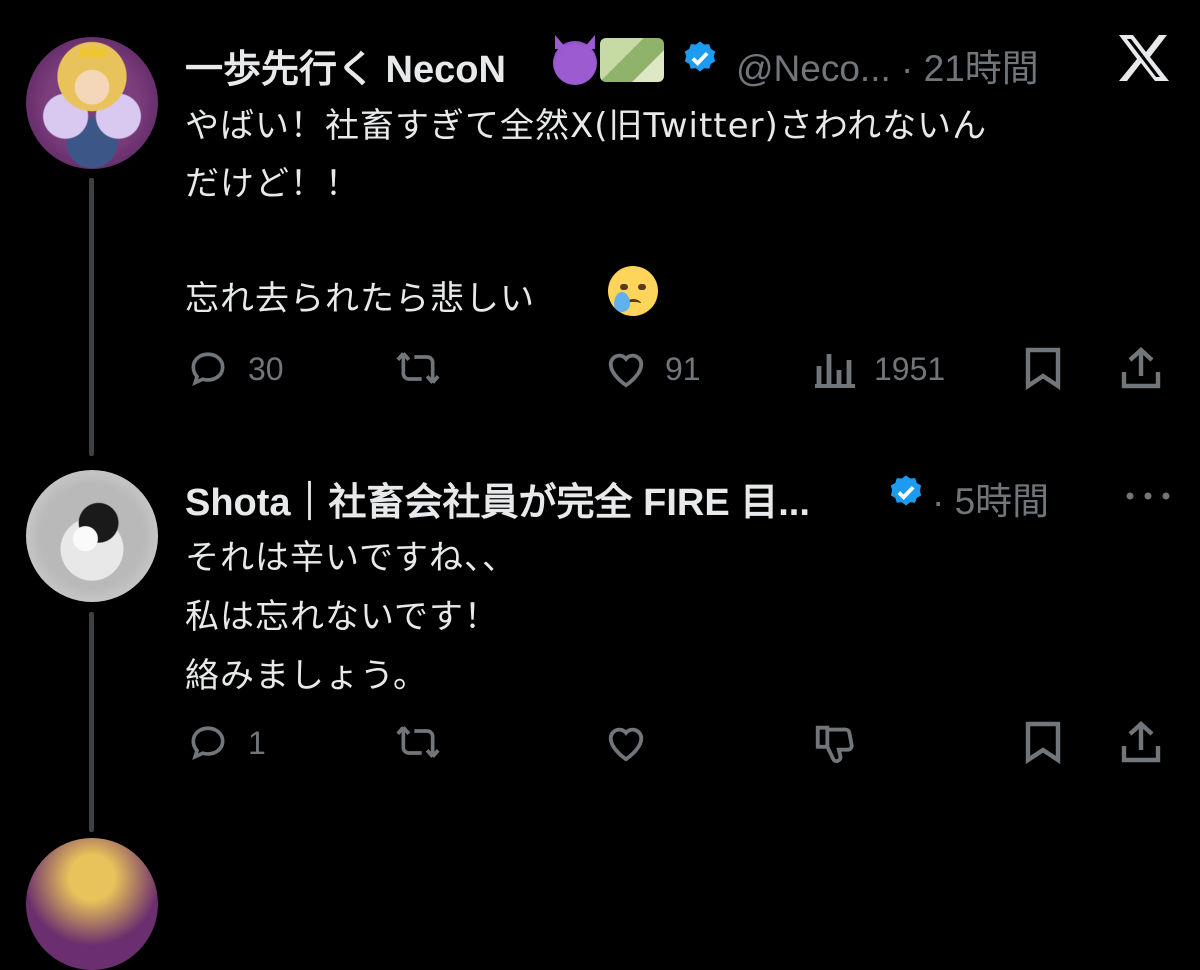 Image resolution: width=1200 pixels, height=970 pixels. I want to click on next-avatar, so click(92, 904).